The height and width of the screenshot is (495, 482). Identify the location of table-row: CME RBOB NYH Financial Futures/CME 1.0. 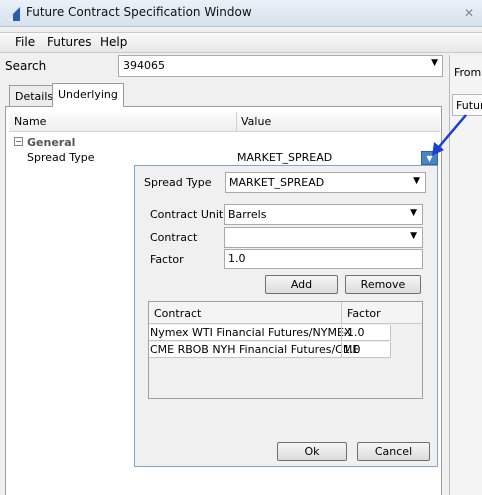
(270, 350).